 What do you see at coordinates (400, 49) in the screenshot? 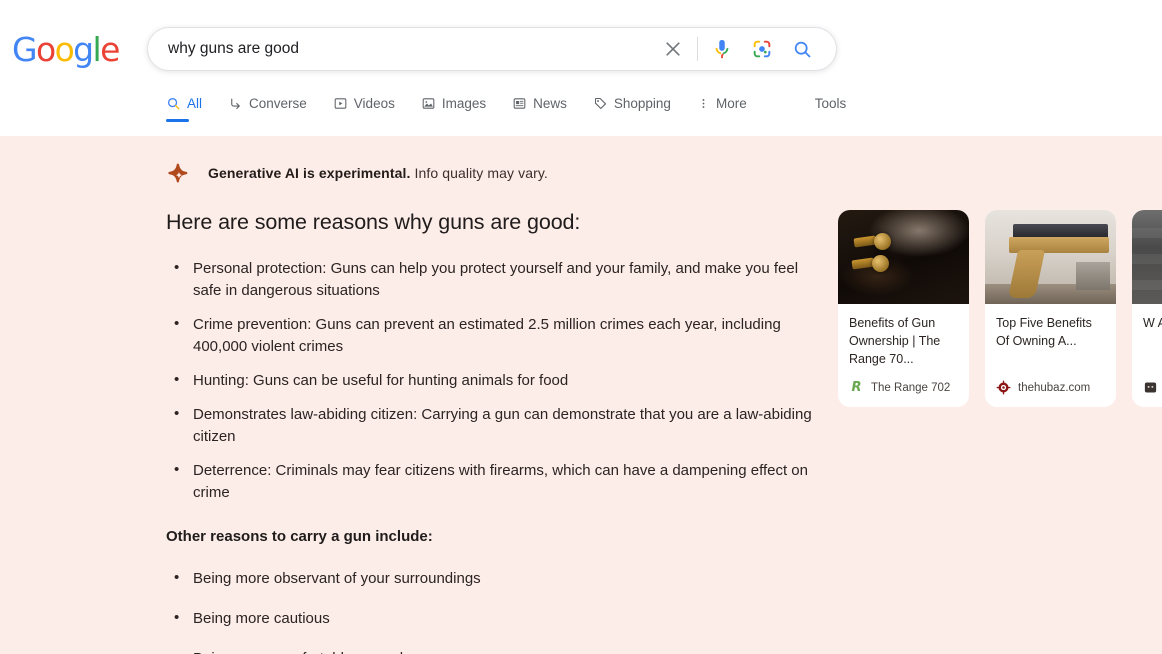
I see `search-input` at bounding box center [400, 49].